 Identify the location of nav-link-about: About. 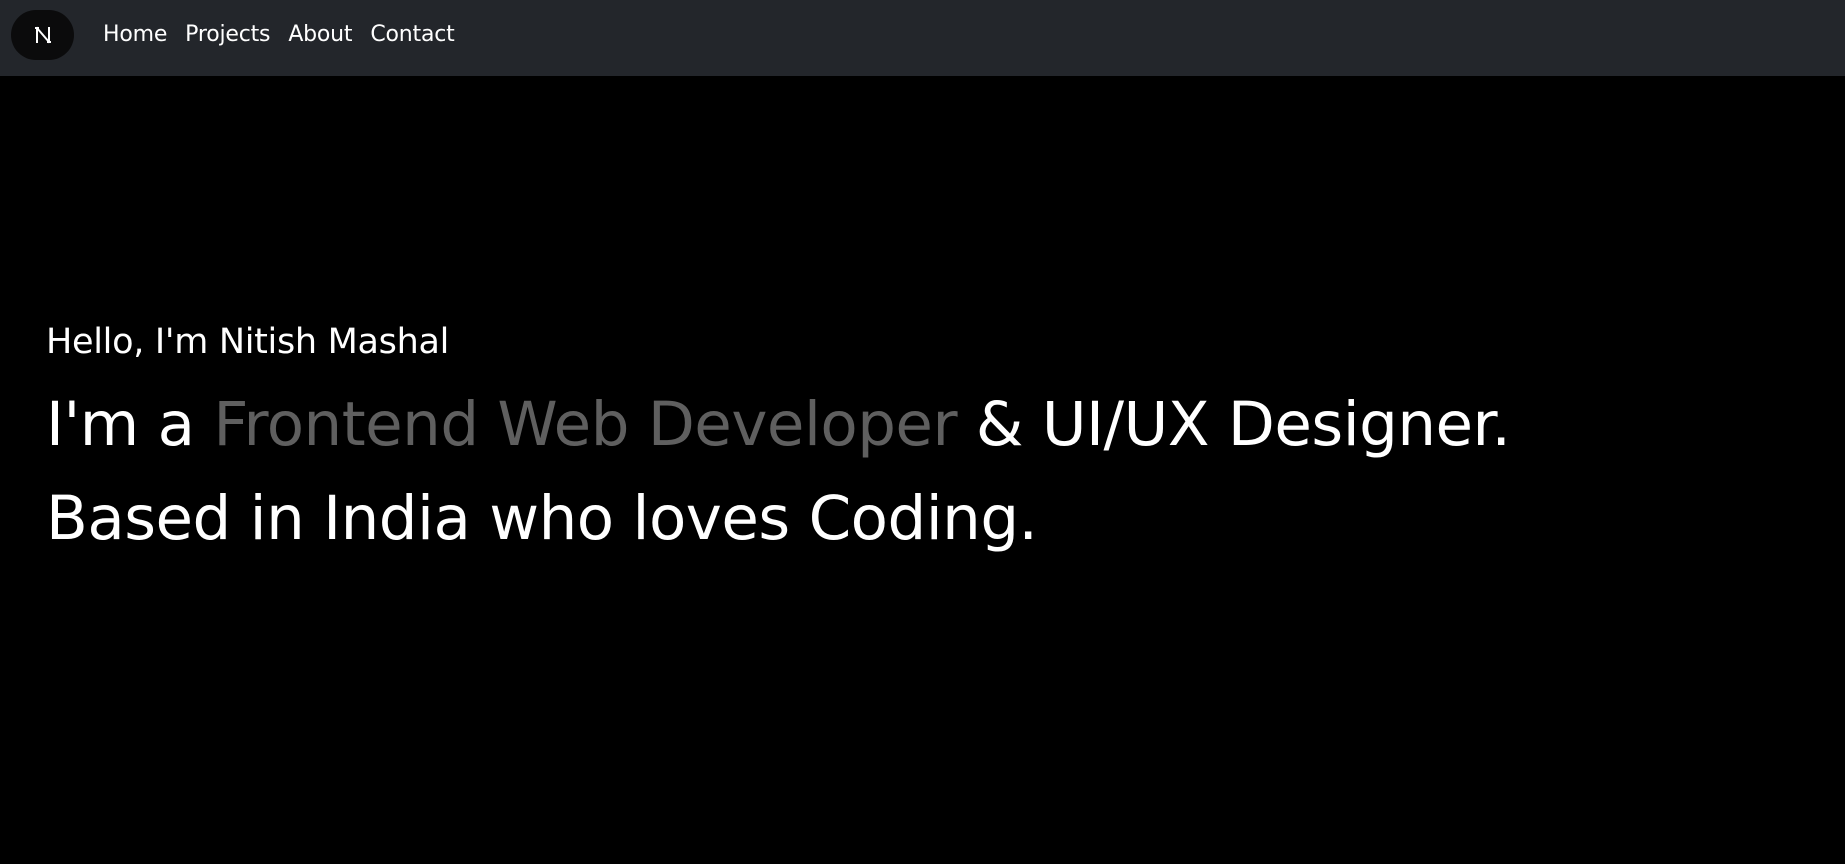
(320, 34).